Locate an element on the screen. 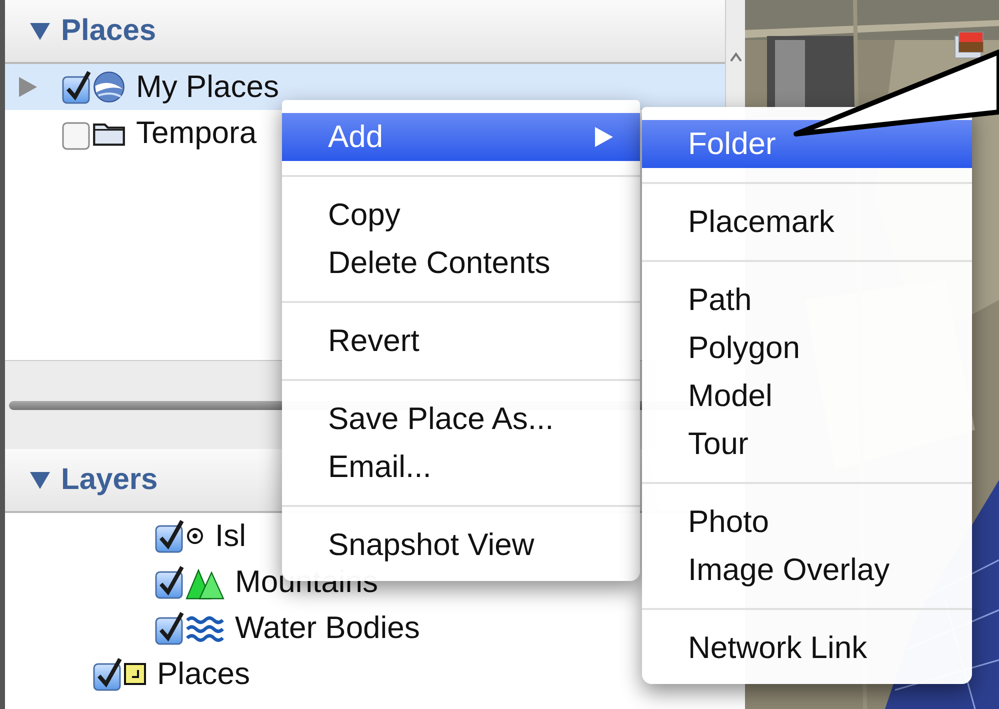  item-label: Tempora is located at coordinates (196, 133).